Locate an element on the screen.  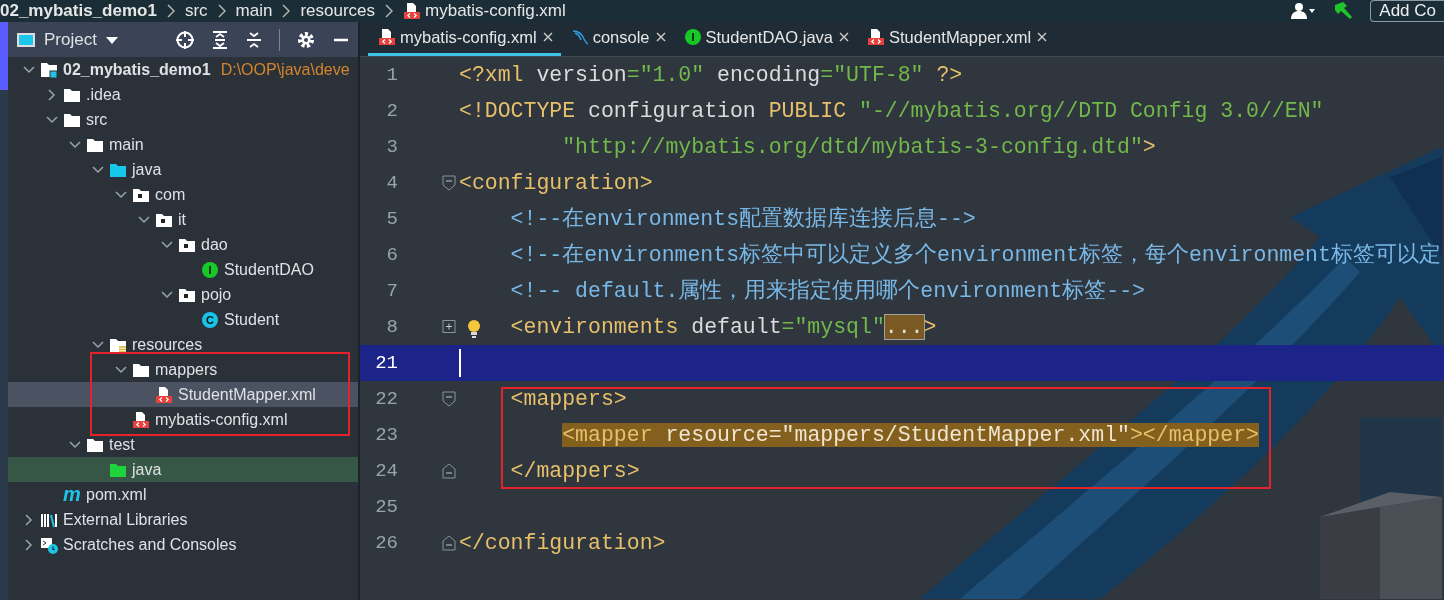
line-number: 8 is located at coordinates (391, 327).